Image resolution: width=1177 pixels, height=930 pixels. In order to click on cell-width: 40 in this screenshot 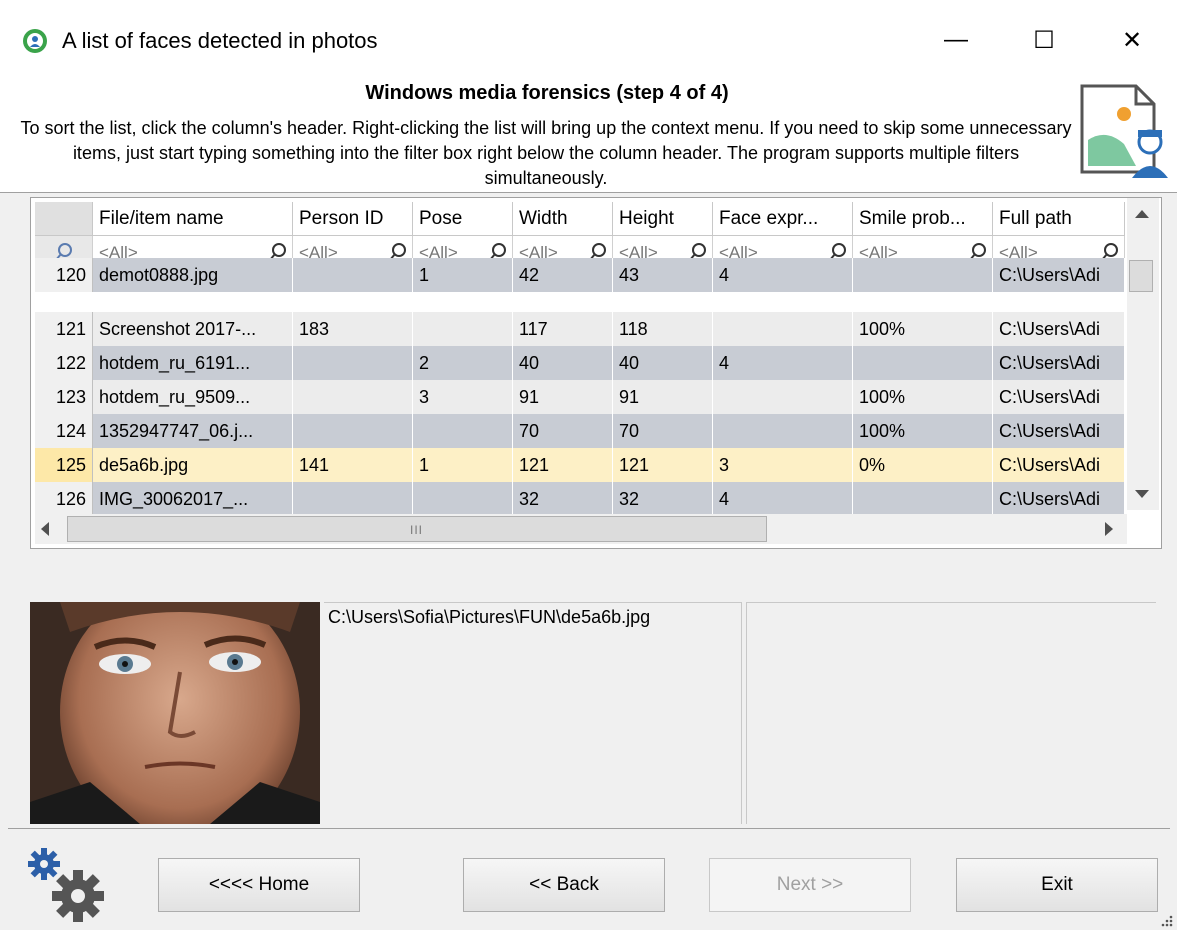, I will do `click(563, 363)`.